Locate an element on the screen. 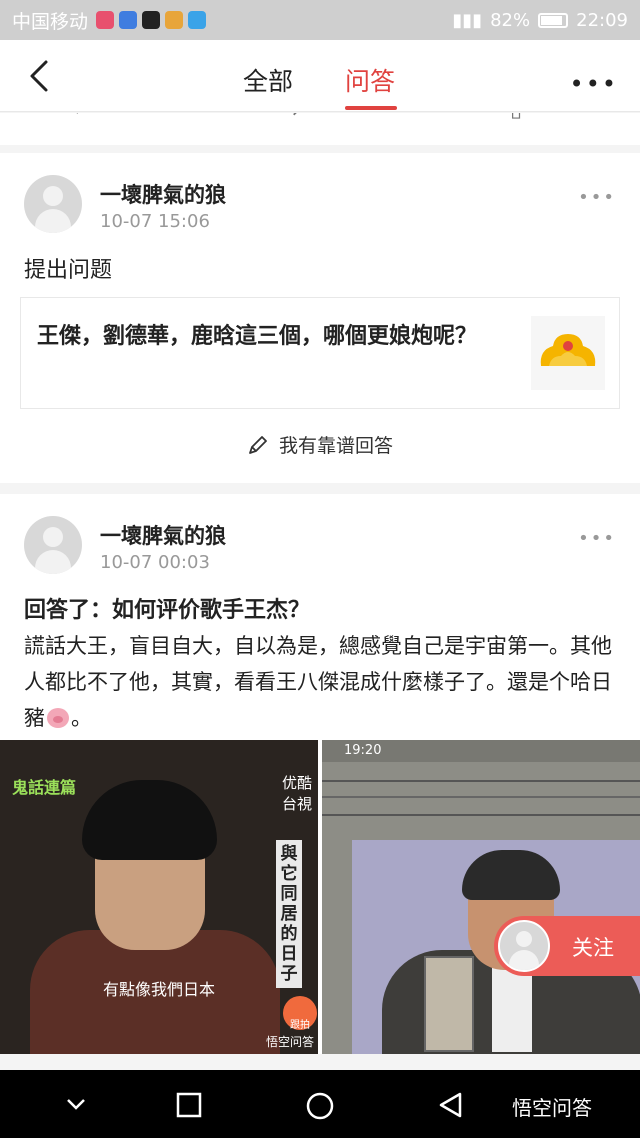 The height and width of the screenshot is (1138, 640). channel-logo: 优酷台視 is located at coordinates (297, 793).